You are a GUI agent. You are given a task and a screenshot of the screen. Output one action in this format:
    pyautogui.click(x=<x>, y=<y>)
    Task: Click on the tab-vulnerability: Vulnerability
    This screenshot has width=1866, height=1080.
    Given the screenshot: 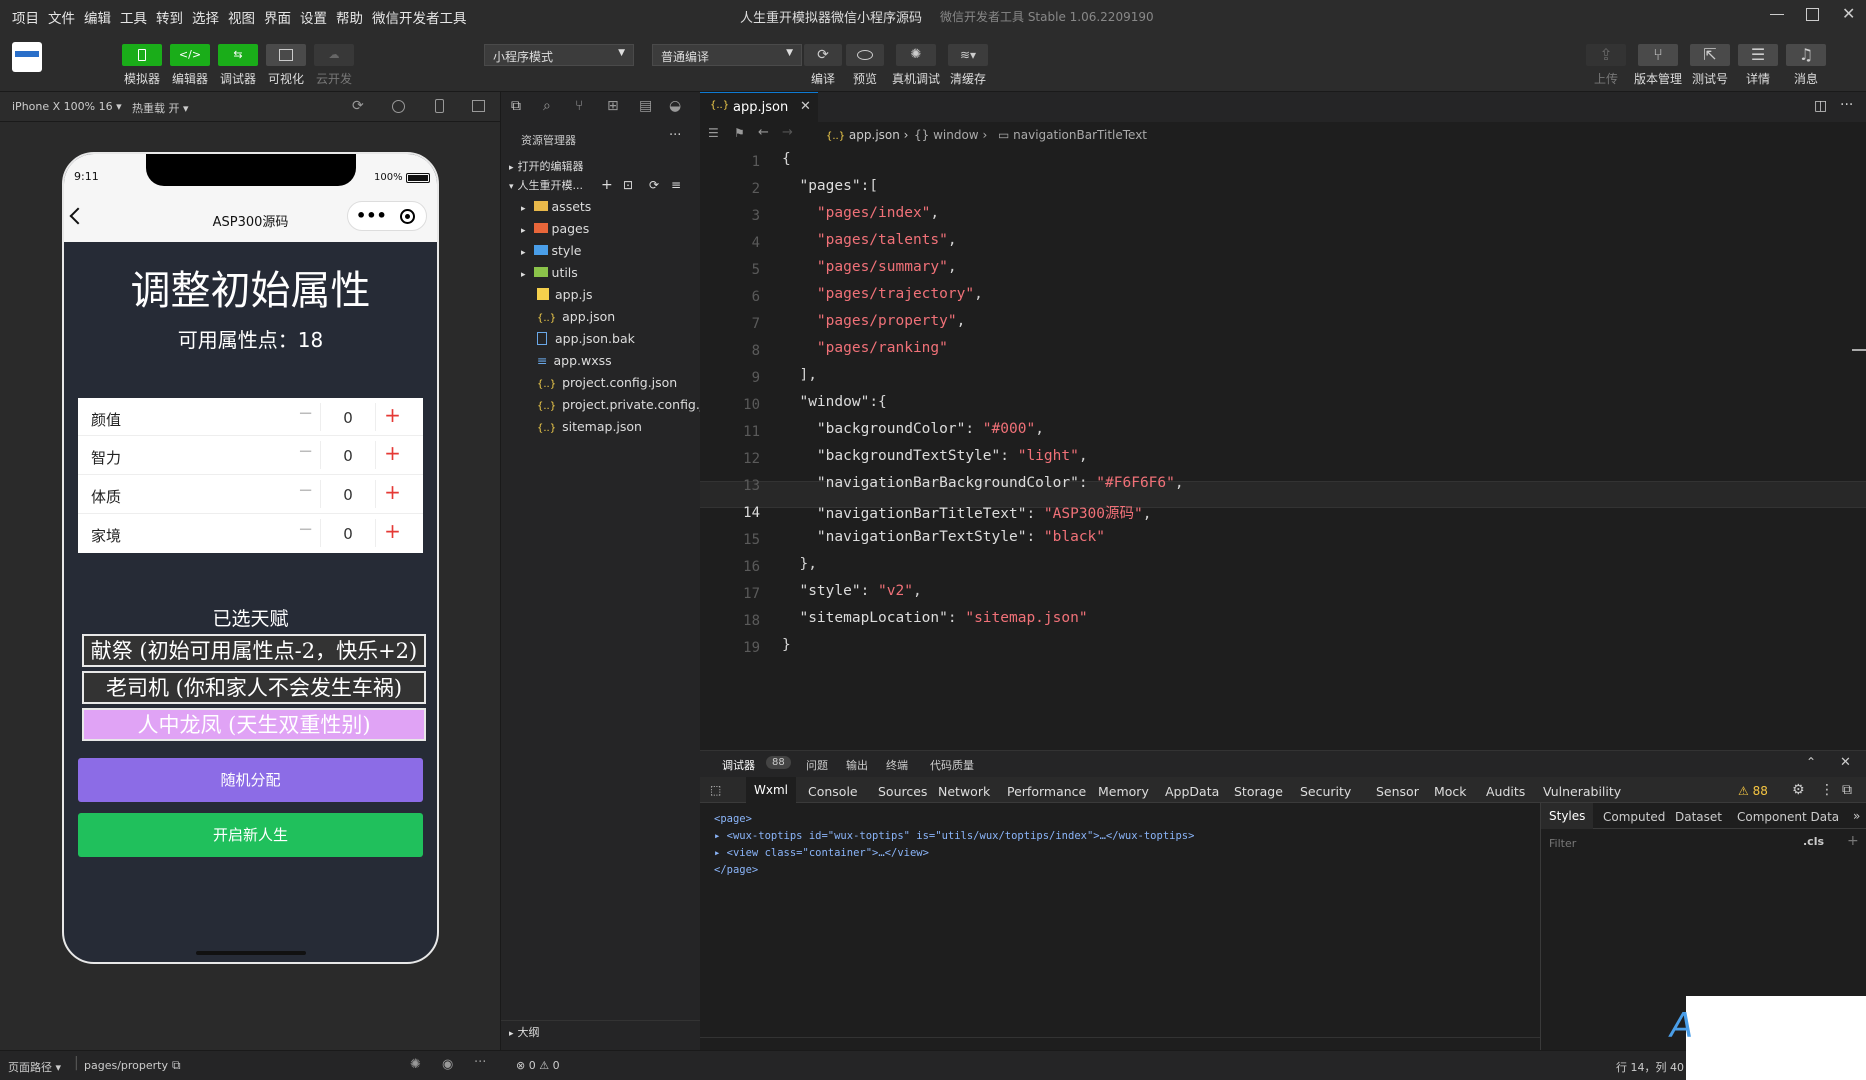 What is the action you would take?
    pyautogui.click(x=1582, y=791)
    